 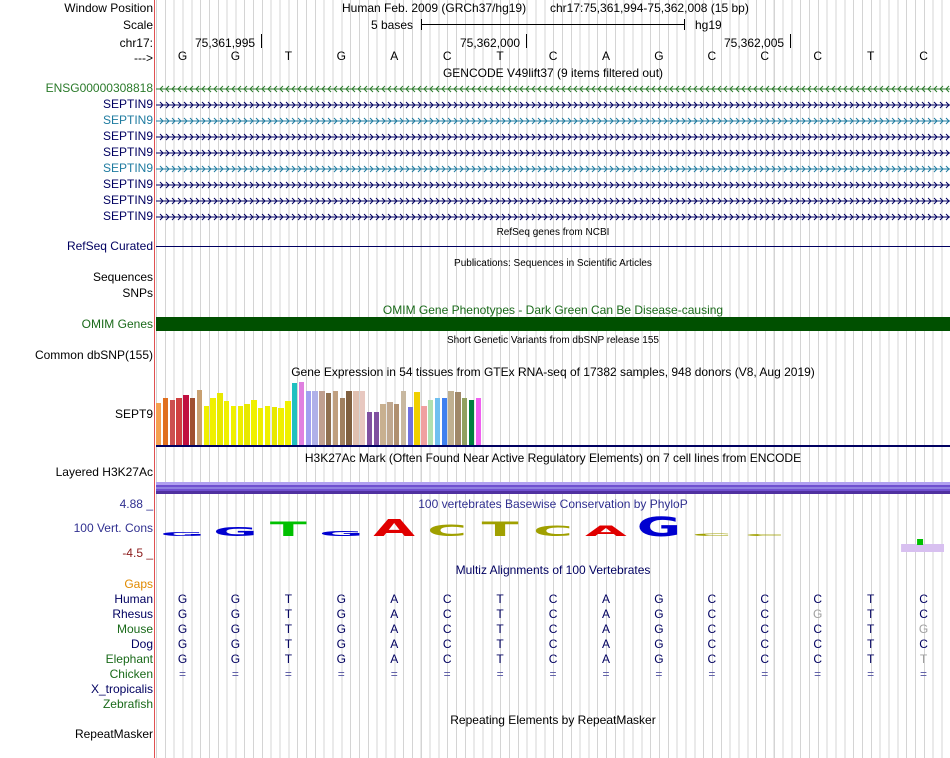 I want to click on refseq-line, so click(x=553, y=246).